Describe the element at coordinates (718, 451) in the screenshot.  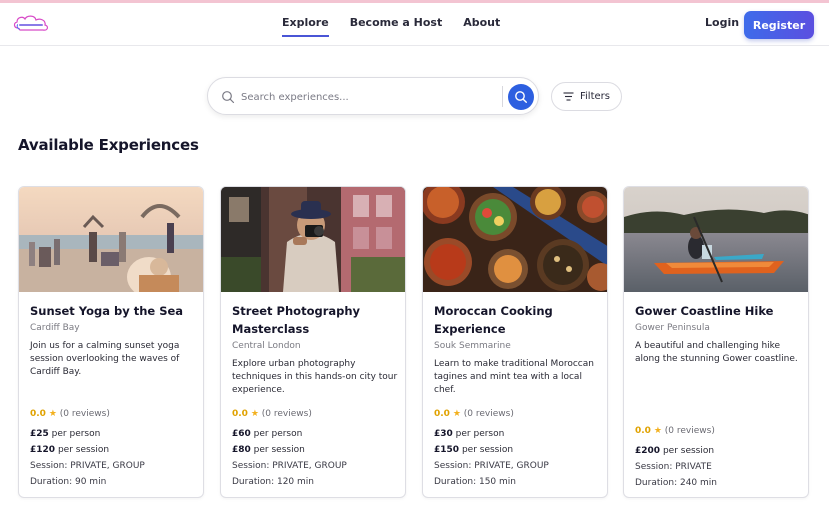
I see `price-per-session: £200 per session` at that location.